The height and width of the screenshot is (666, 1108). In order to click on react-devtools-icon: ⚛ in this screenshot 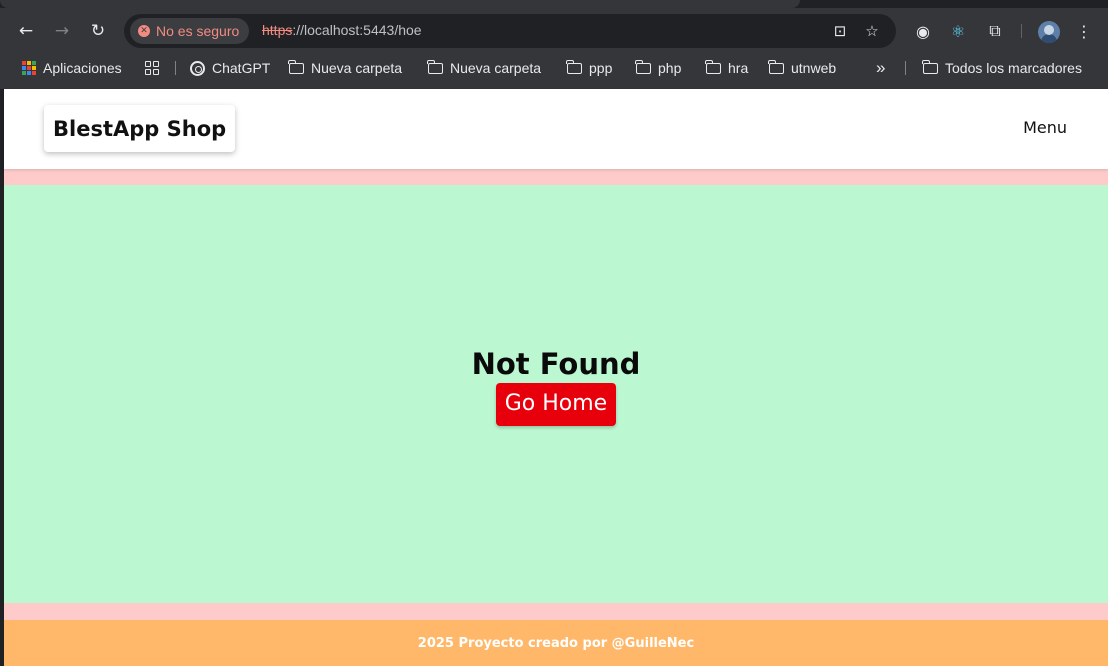, I will do `click(958, 31)`.